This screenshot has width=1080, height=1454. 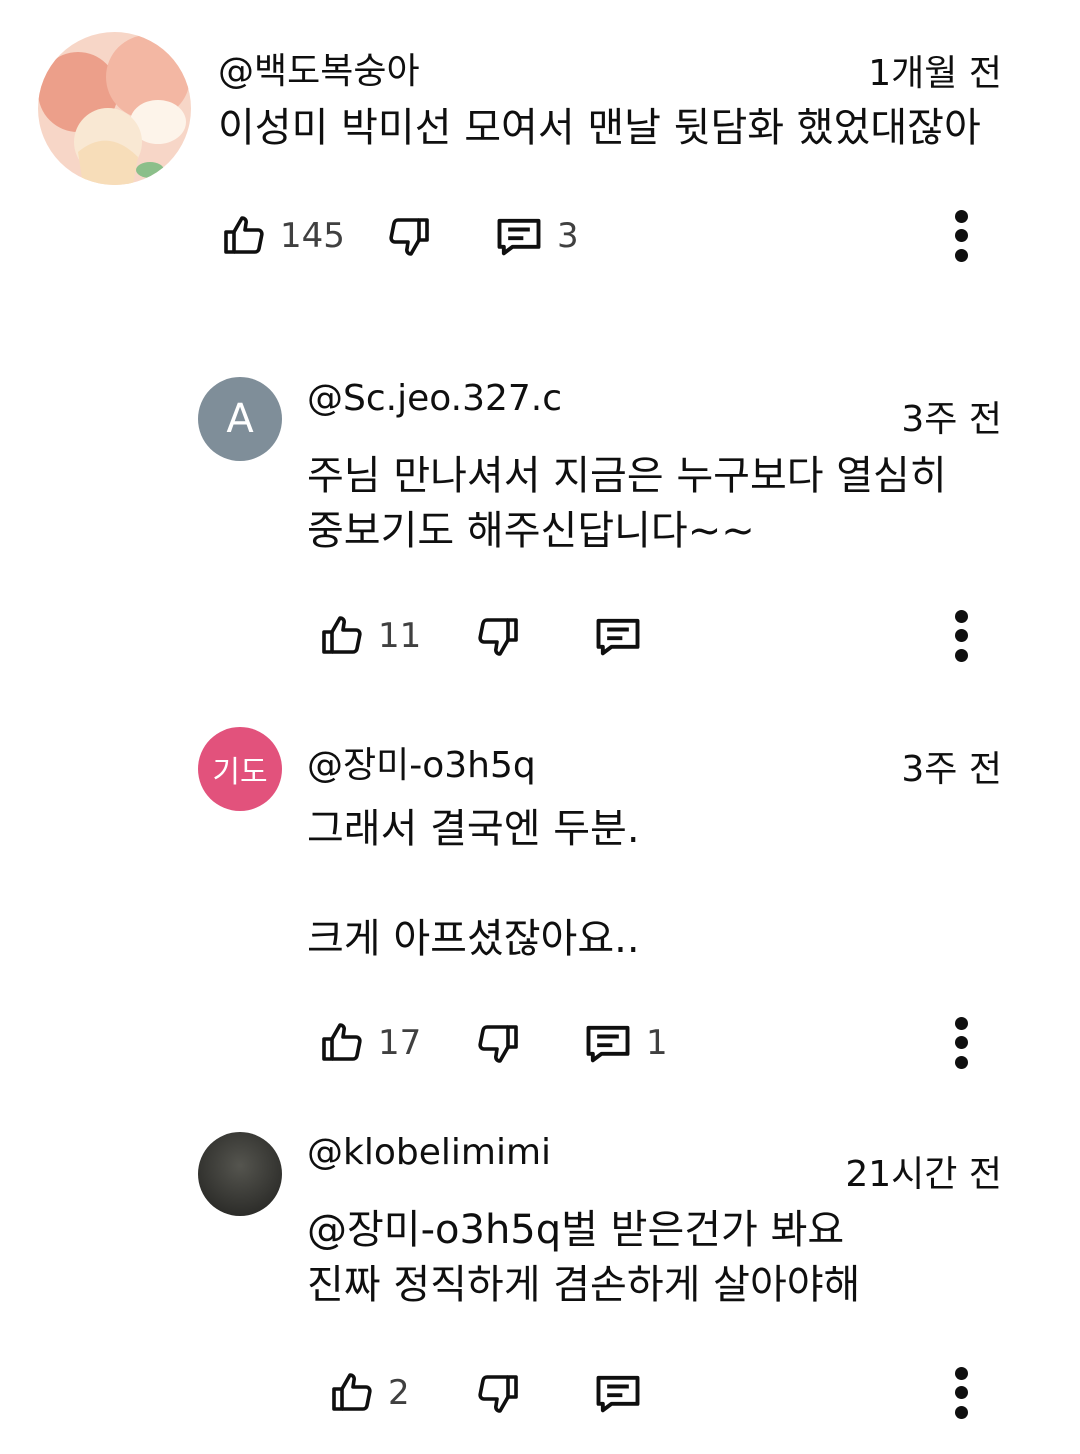 What do you see at coordinates (935, 73) in the screenshot?
I see `comment-time: 1개월 전` at bounding box center [935, 73].